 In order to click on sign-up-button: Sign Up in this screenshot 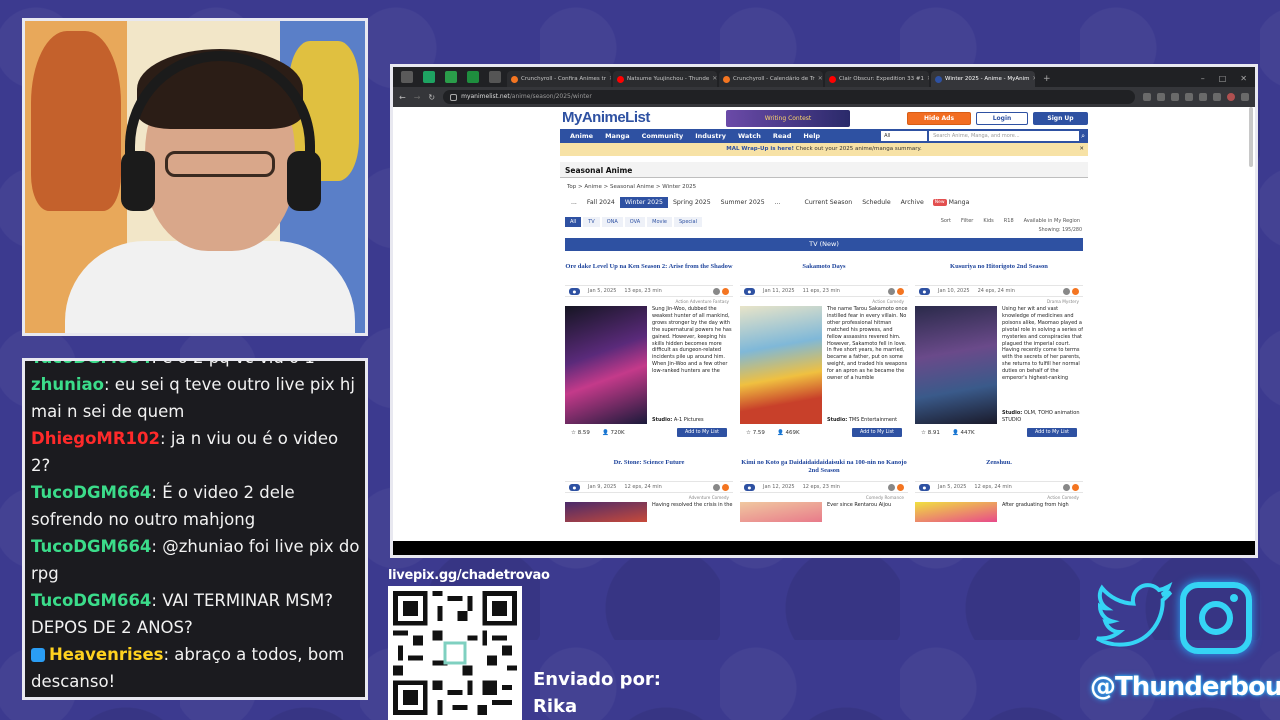, I will do `click(1060, 118)`.